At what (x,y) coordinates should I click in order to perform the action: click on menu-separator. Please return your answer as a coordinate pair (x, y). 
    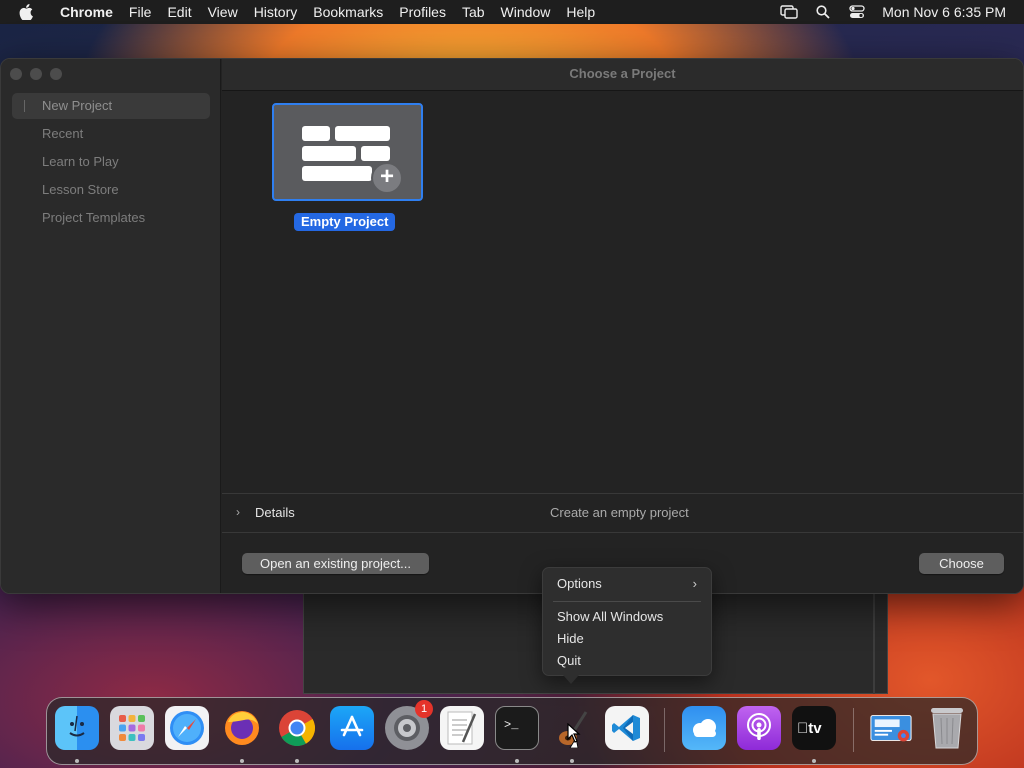
    Looking at the image, I should click on (627, 601).